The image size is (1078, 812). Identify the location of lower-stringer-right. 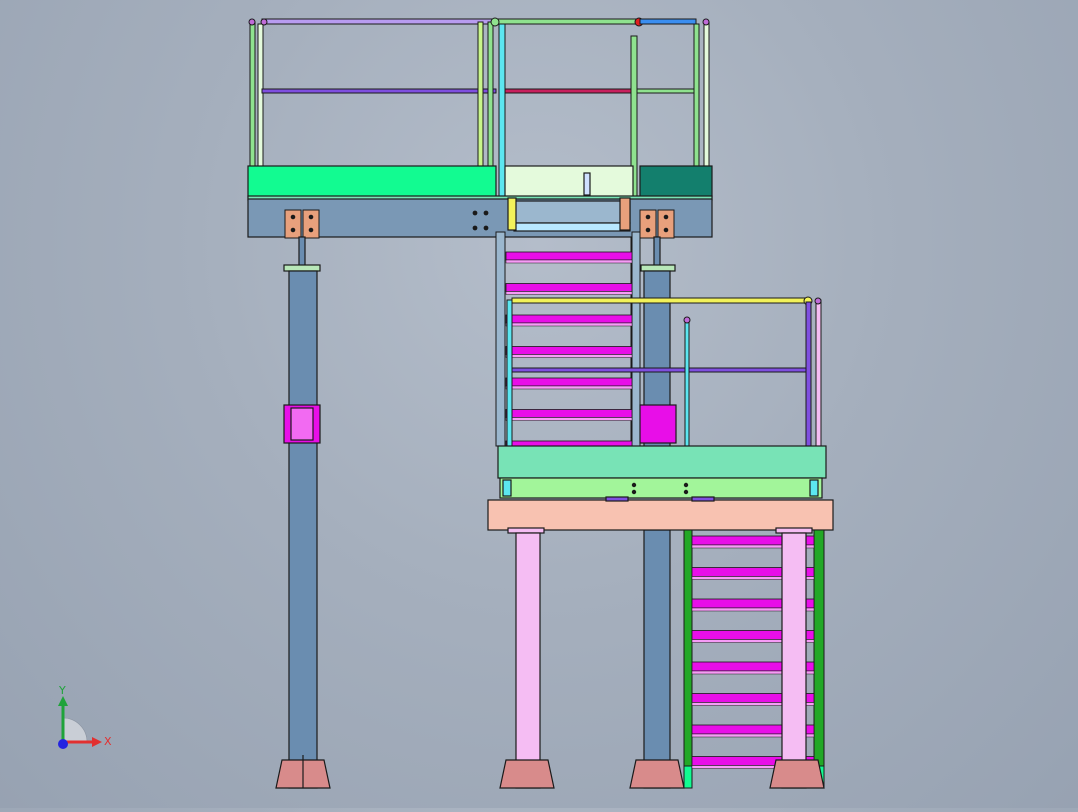
(819, 659).